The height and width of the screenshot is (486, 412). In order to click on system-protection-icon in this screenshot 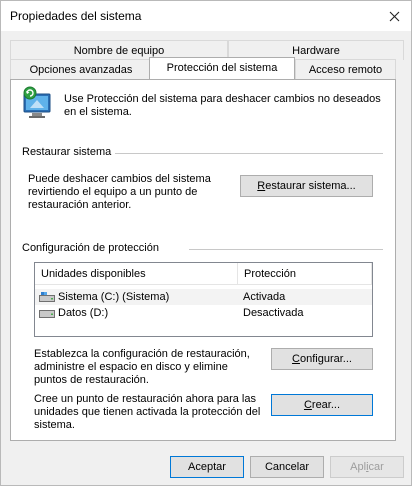, I will do `click(37, 102)`.